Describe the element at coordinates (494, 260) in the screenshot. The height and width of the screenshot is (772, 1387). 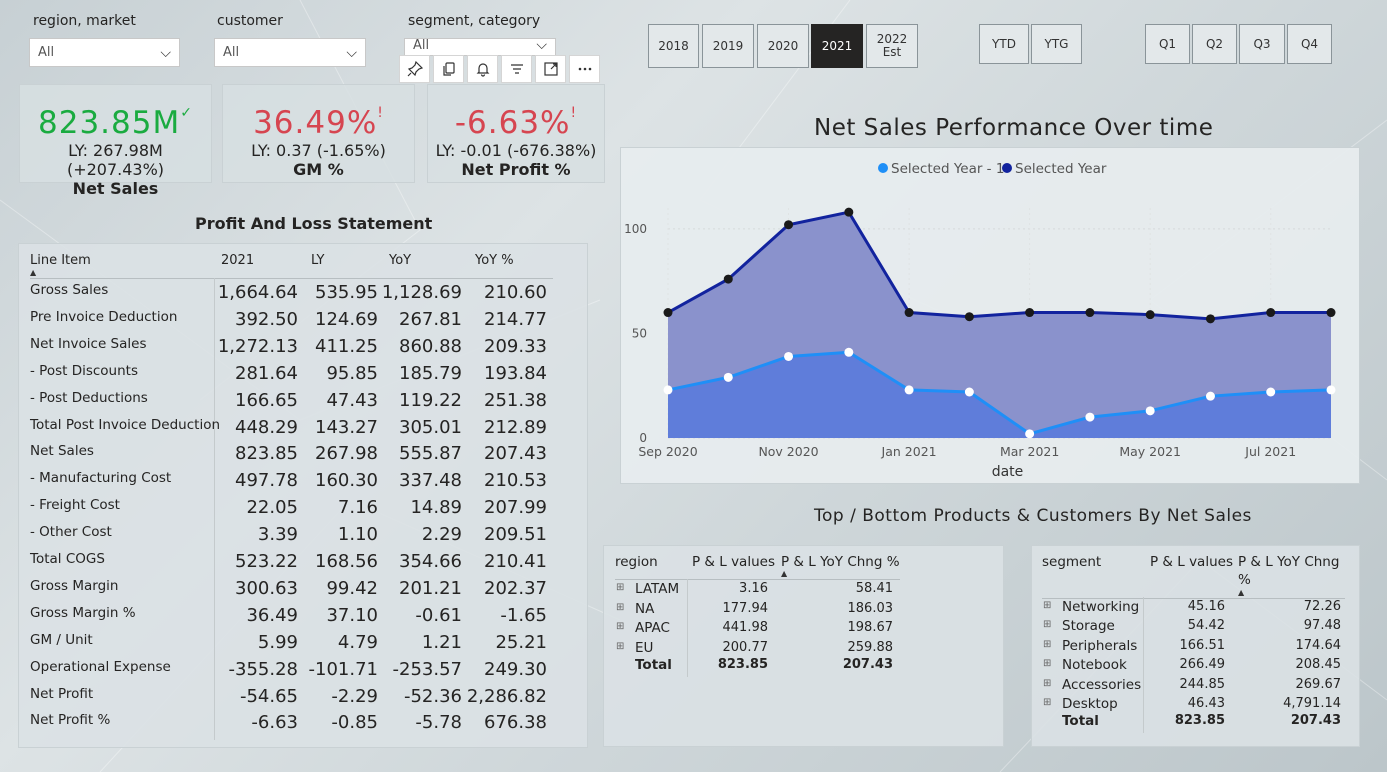
I see `pl-header-yoy-pct: YoY %` at that location.